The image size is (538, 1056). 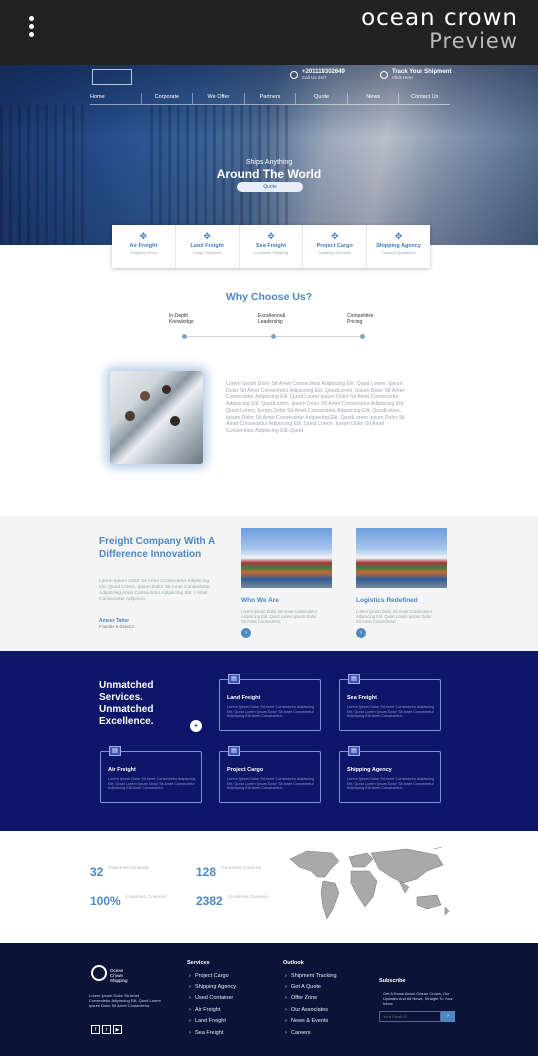 I want to click on service-title: Air Freight, so click(x=143, y=246).